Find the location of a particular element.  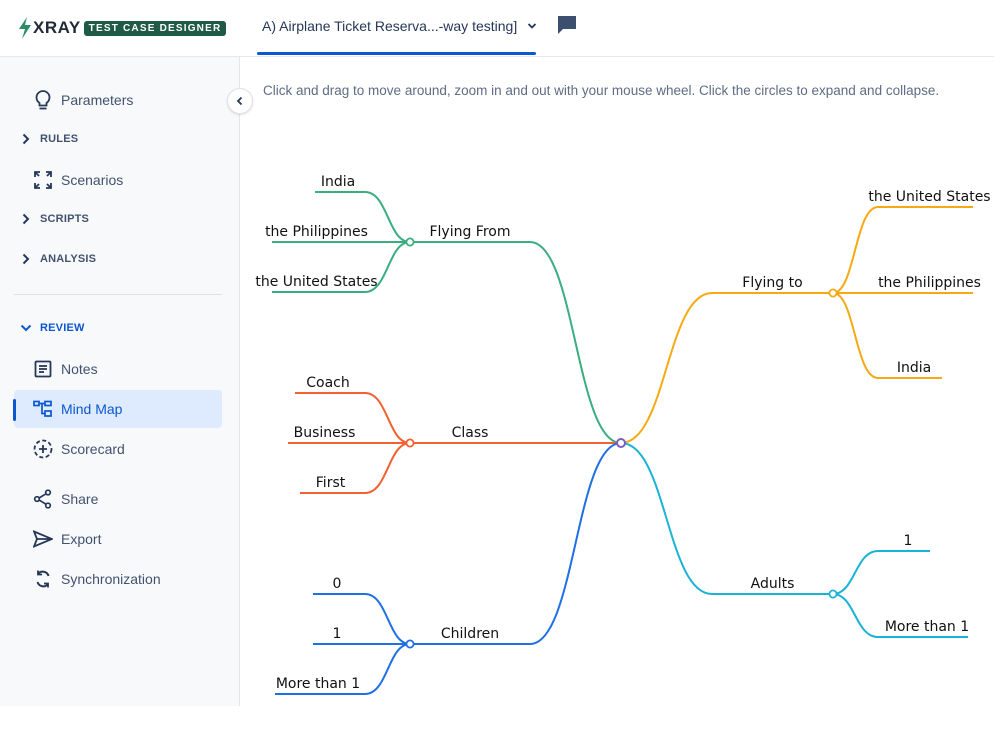

branch-label: Class is located at coordinates (470, 433).